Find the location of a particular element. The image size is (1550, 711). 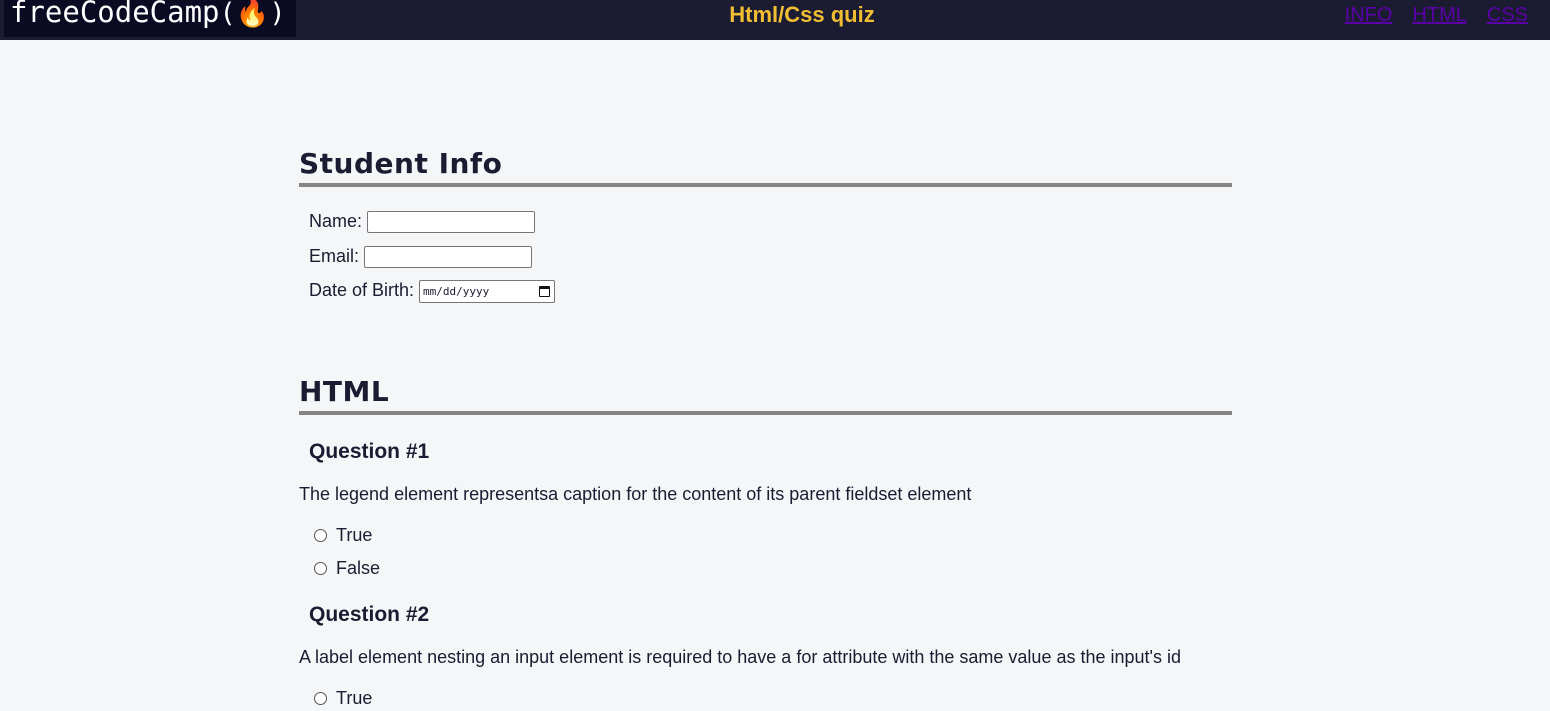

email-label: Email: is located at coordinates (334, 255).